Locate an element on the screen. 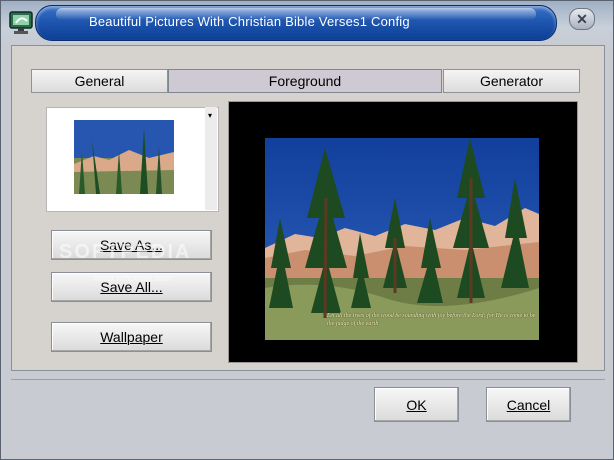 The height and width of the screenshot is (460, 614). ok-label: OK is located at coordinates (416, 404).